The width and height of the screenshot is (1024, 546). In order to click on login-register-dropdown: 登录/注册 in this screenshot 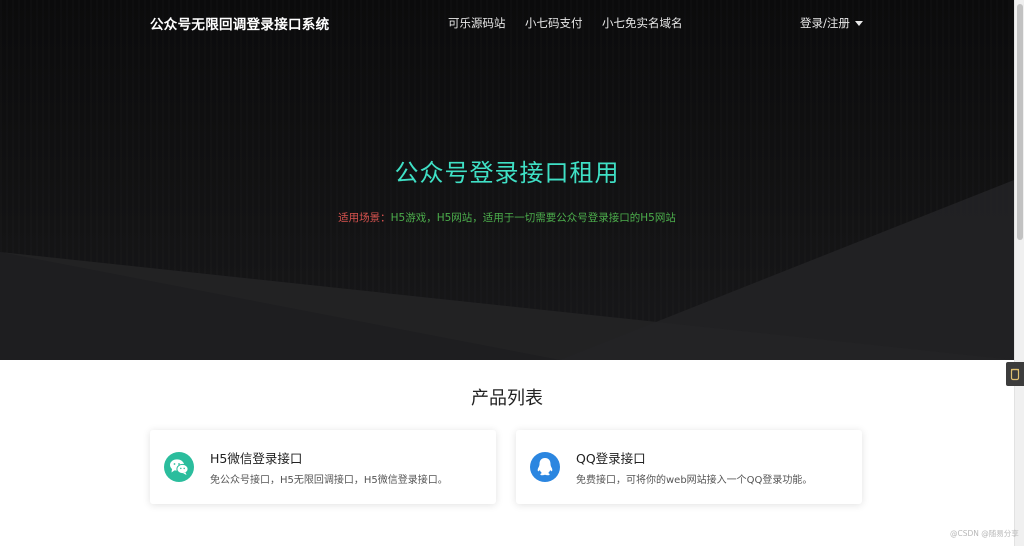, I will do `click(831, 23)`.